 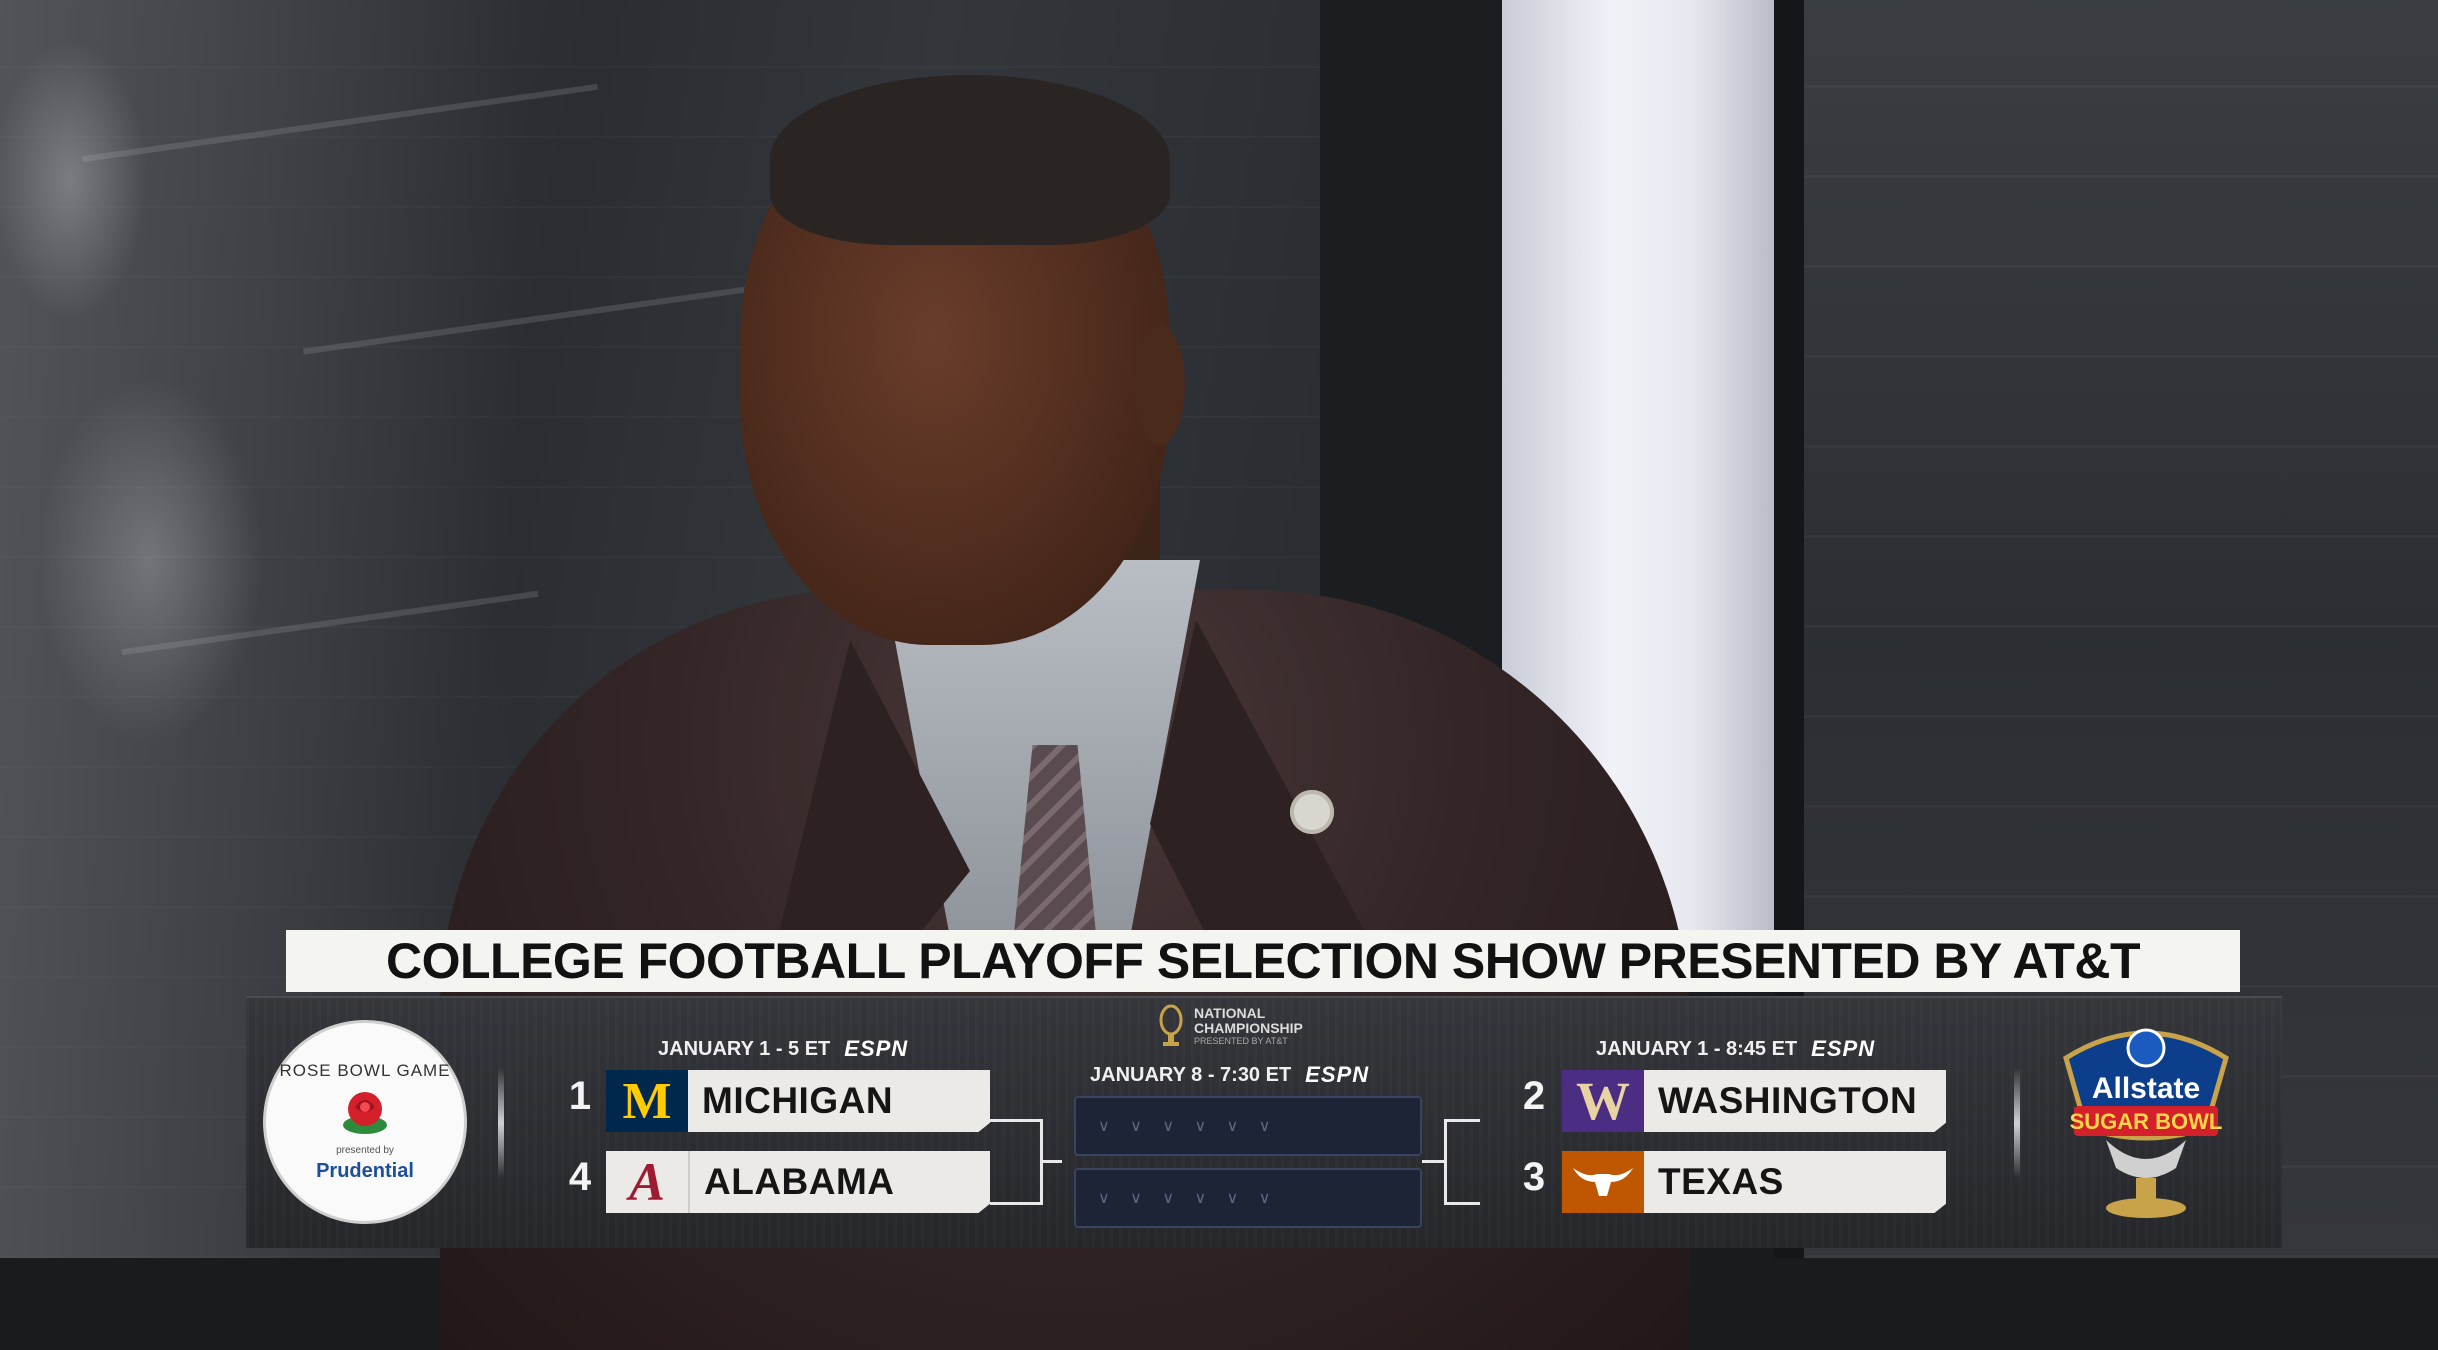 I want to click on rose-icon, so click(x=365, y=1113).